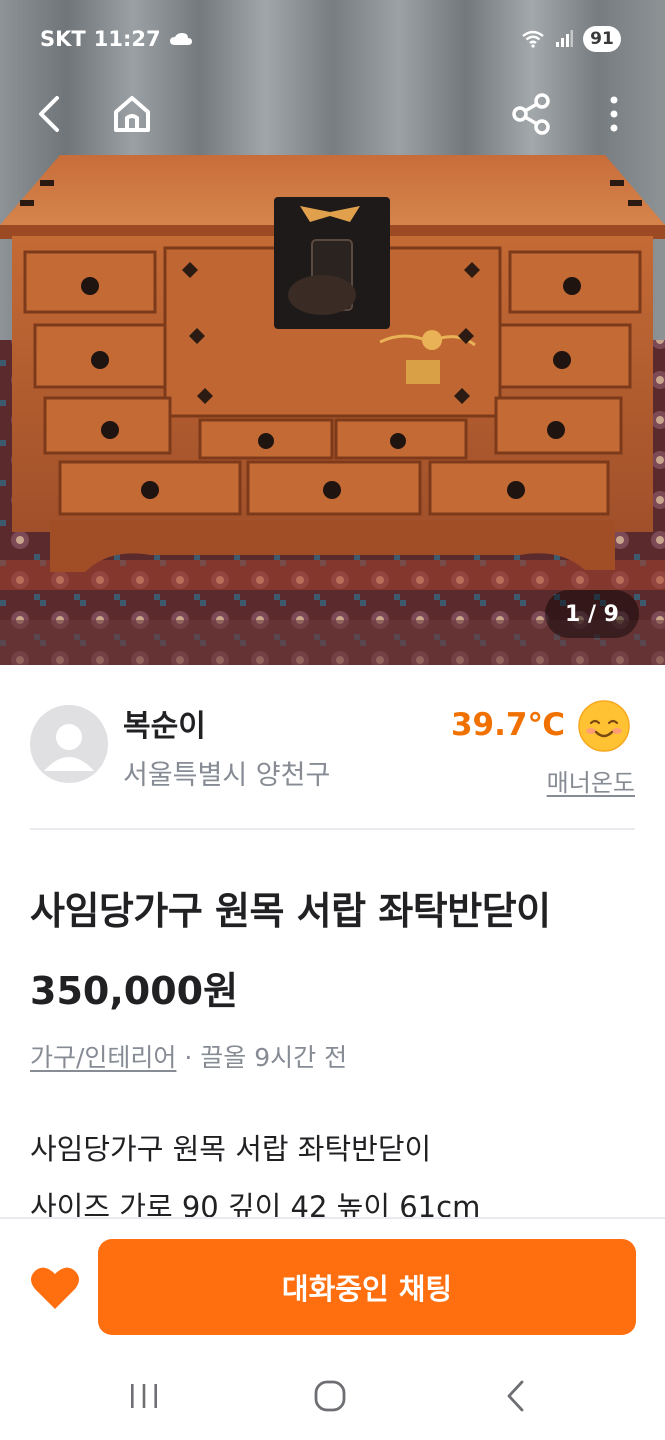 The height and width of the screenshot is (1440, 665). I want to click on like-button, so click(55, 1288).